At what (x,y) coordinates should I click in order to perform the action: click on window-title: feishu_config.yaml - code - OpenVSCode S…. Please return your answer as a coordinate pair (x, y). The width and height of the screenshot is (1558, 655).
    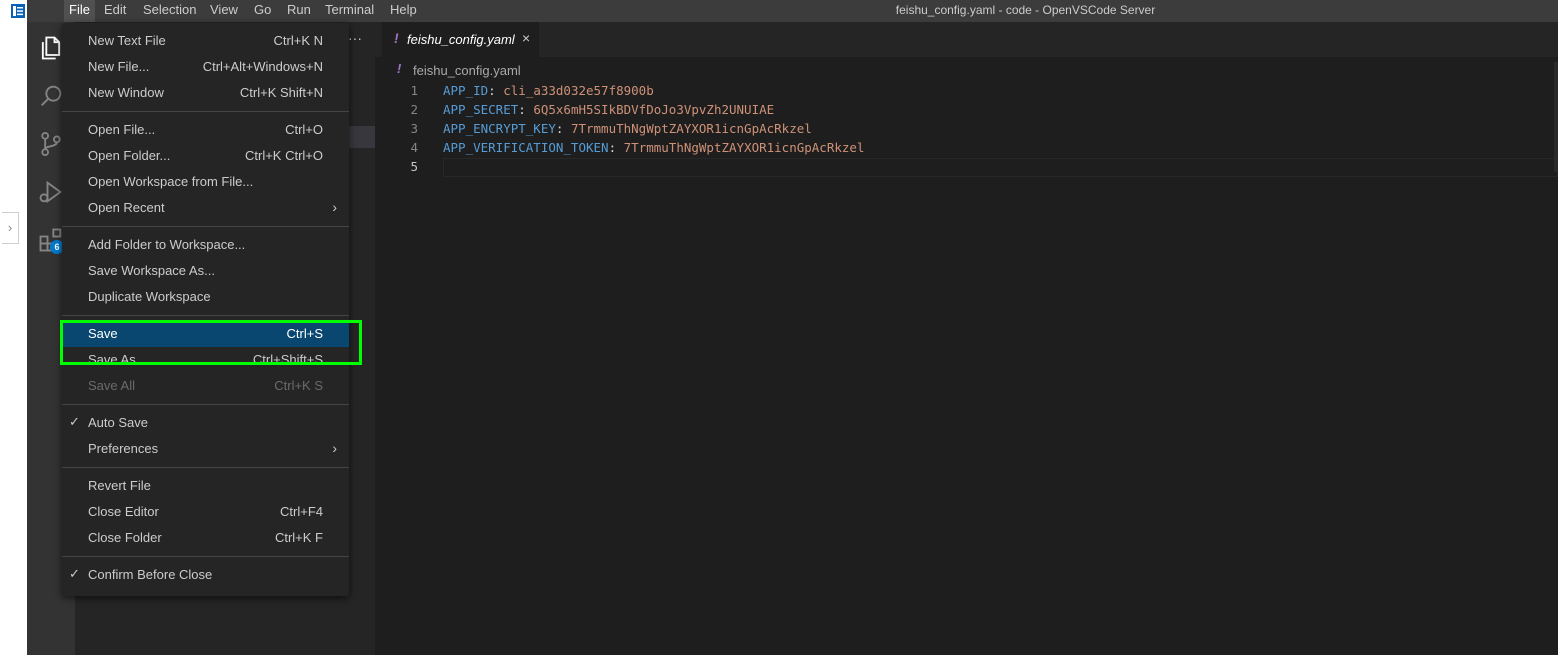
    Looking at the image, I should click on (1025, 10).